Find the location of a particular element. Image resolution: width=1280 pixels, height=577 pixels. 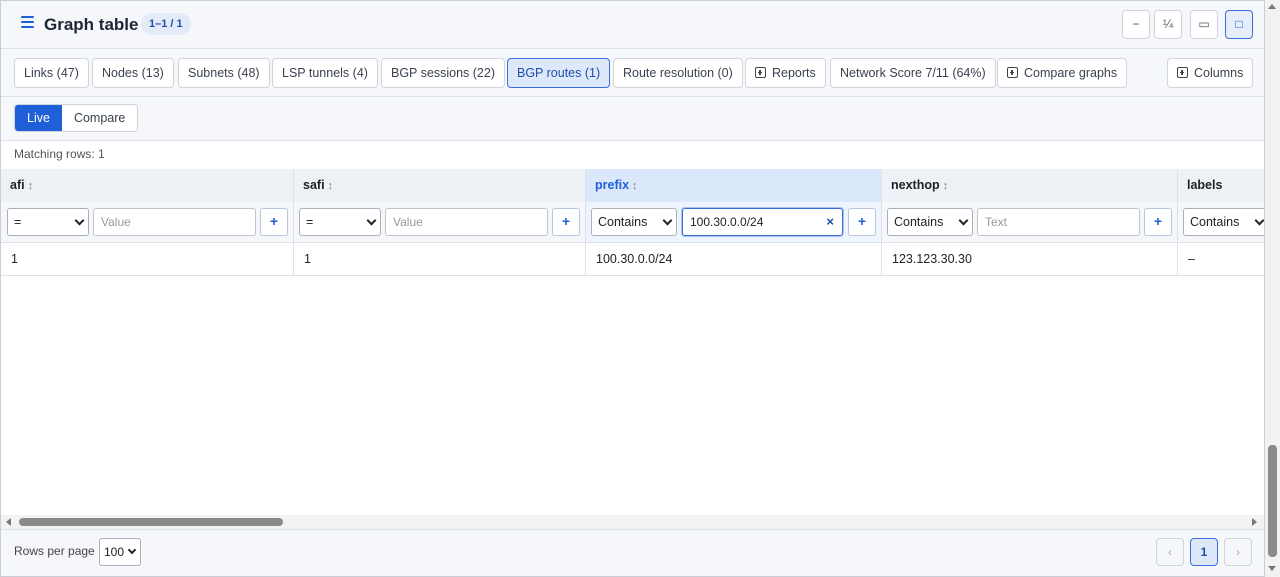

live-mode-button: Live is located at coordinates (38, 118).